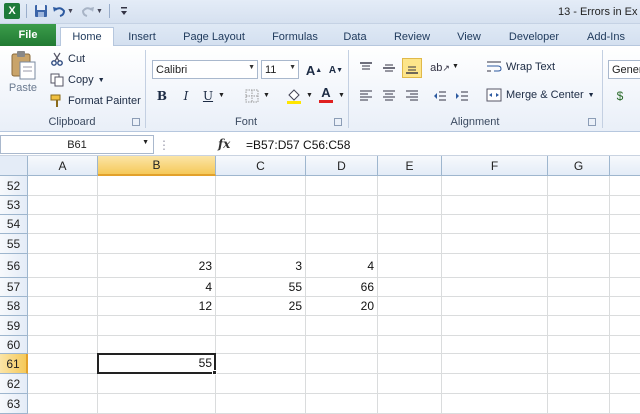 The image size is (640, 414). I want to click on tab-formulas: Formulas, so click(295, 36).